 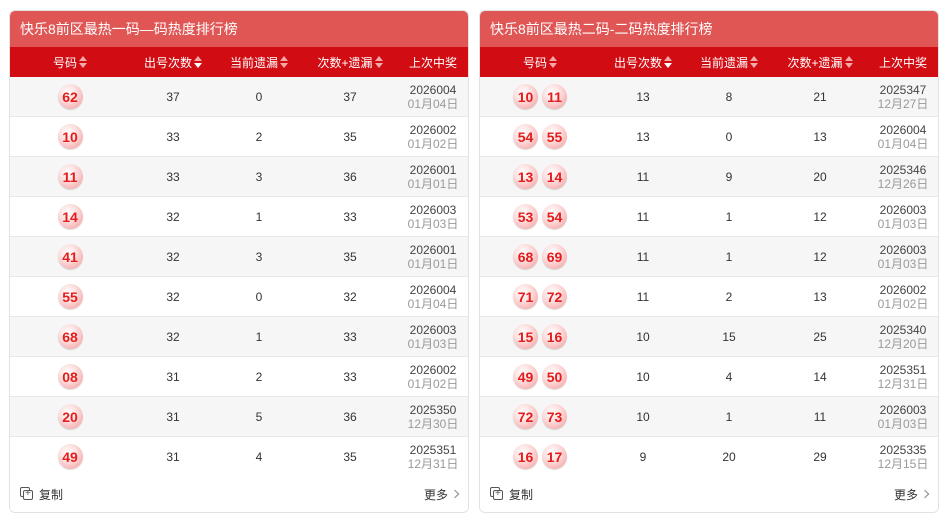 What do you see at coordinates (903, 62) in the screenshot?
I see `column-last-win-header: 上次中奖` at bounding box center [903, 62].